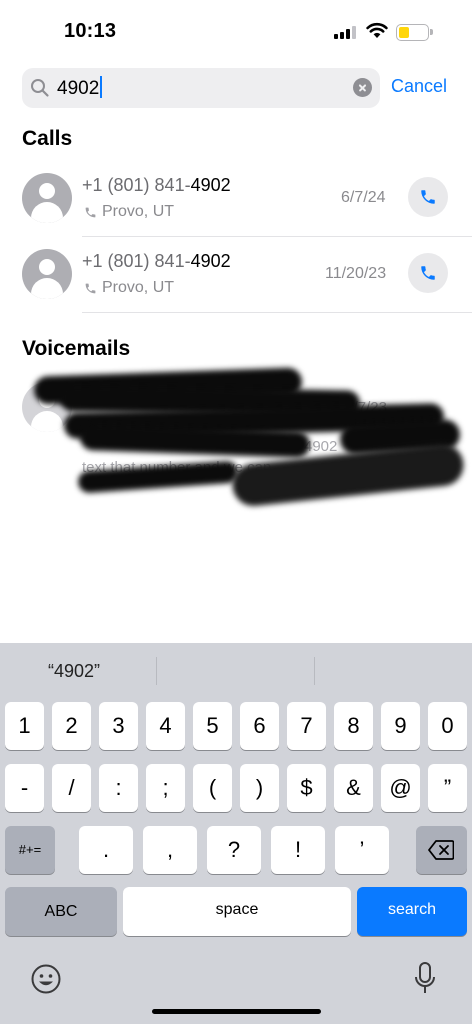  Describe the element at coordinates (259, 788) in the screenshot. I see `key-close-paren: )` at that location.